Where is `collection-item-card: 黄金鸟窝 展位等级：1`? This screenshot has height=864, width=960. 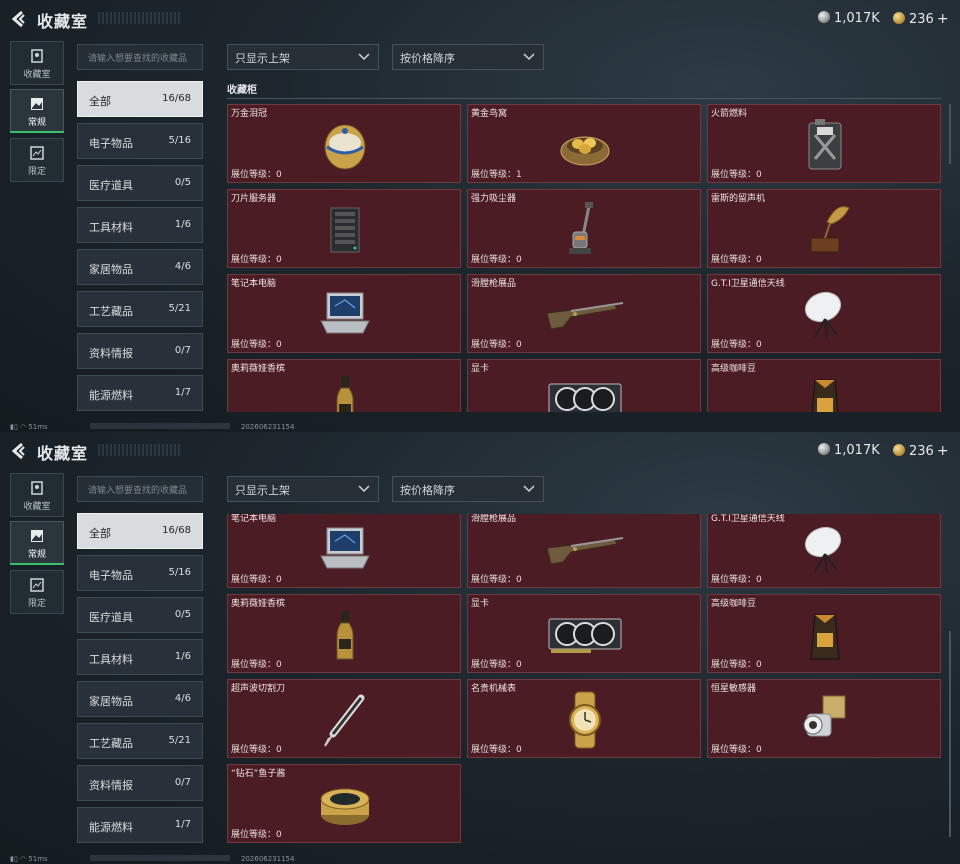
collection-item-card: 黄金鸟窝 展位等级：1 is located at coordinates (584, 143).